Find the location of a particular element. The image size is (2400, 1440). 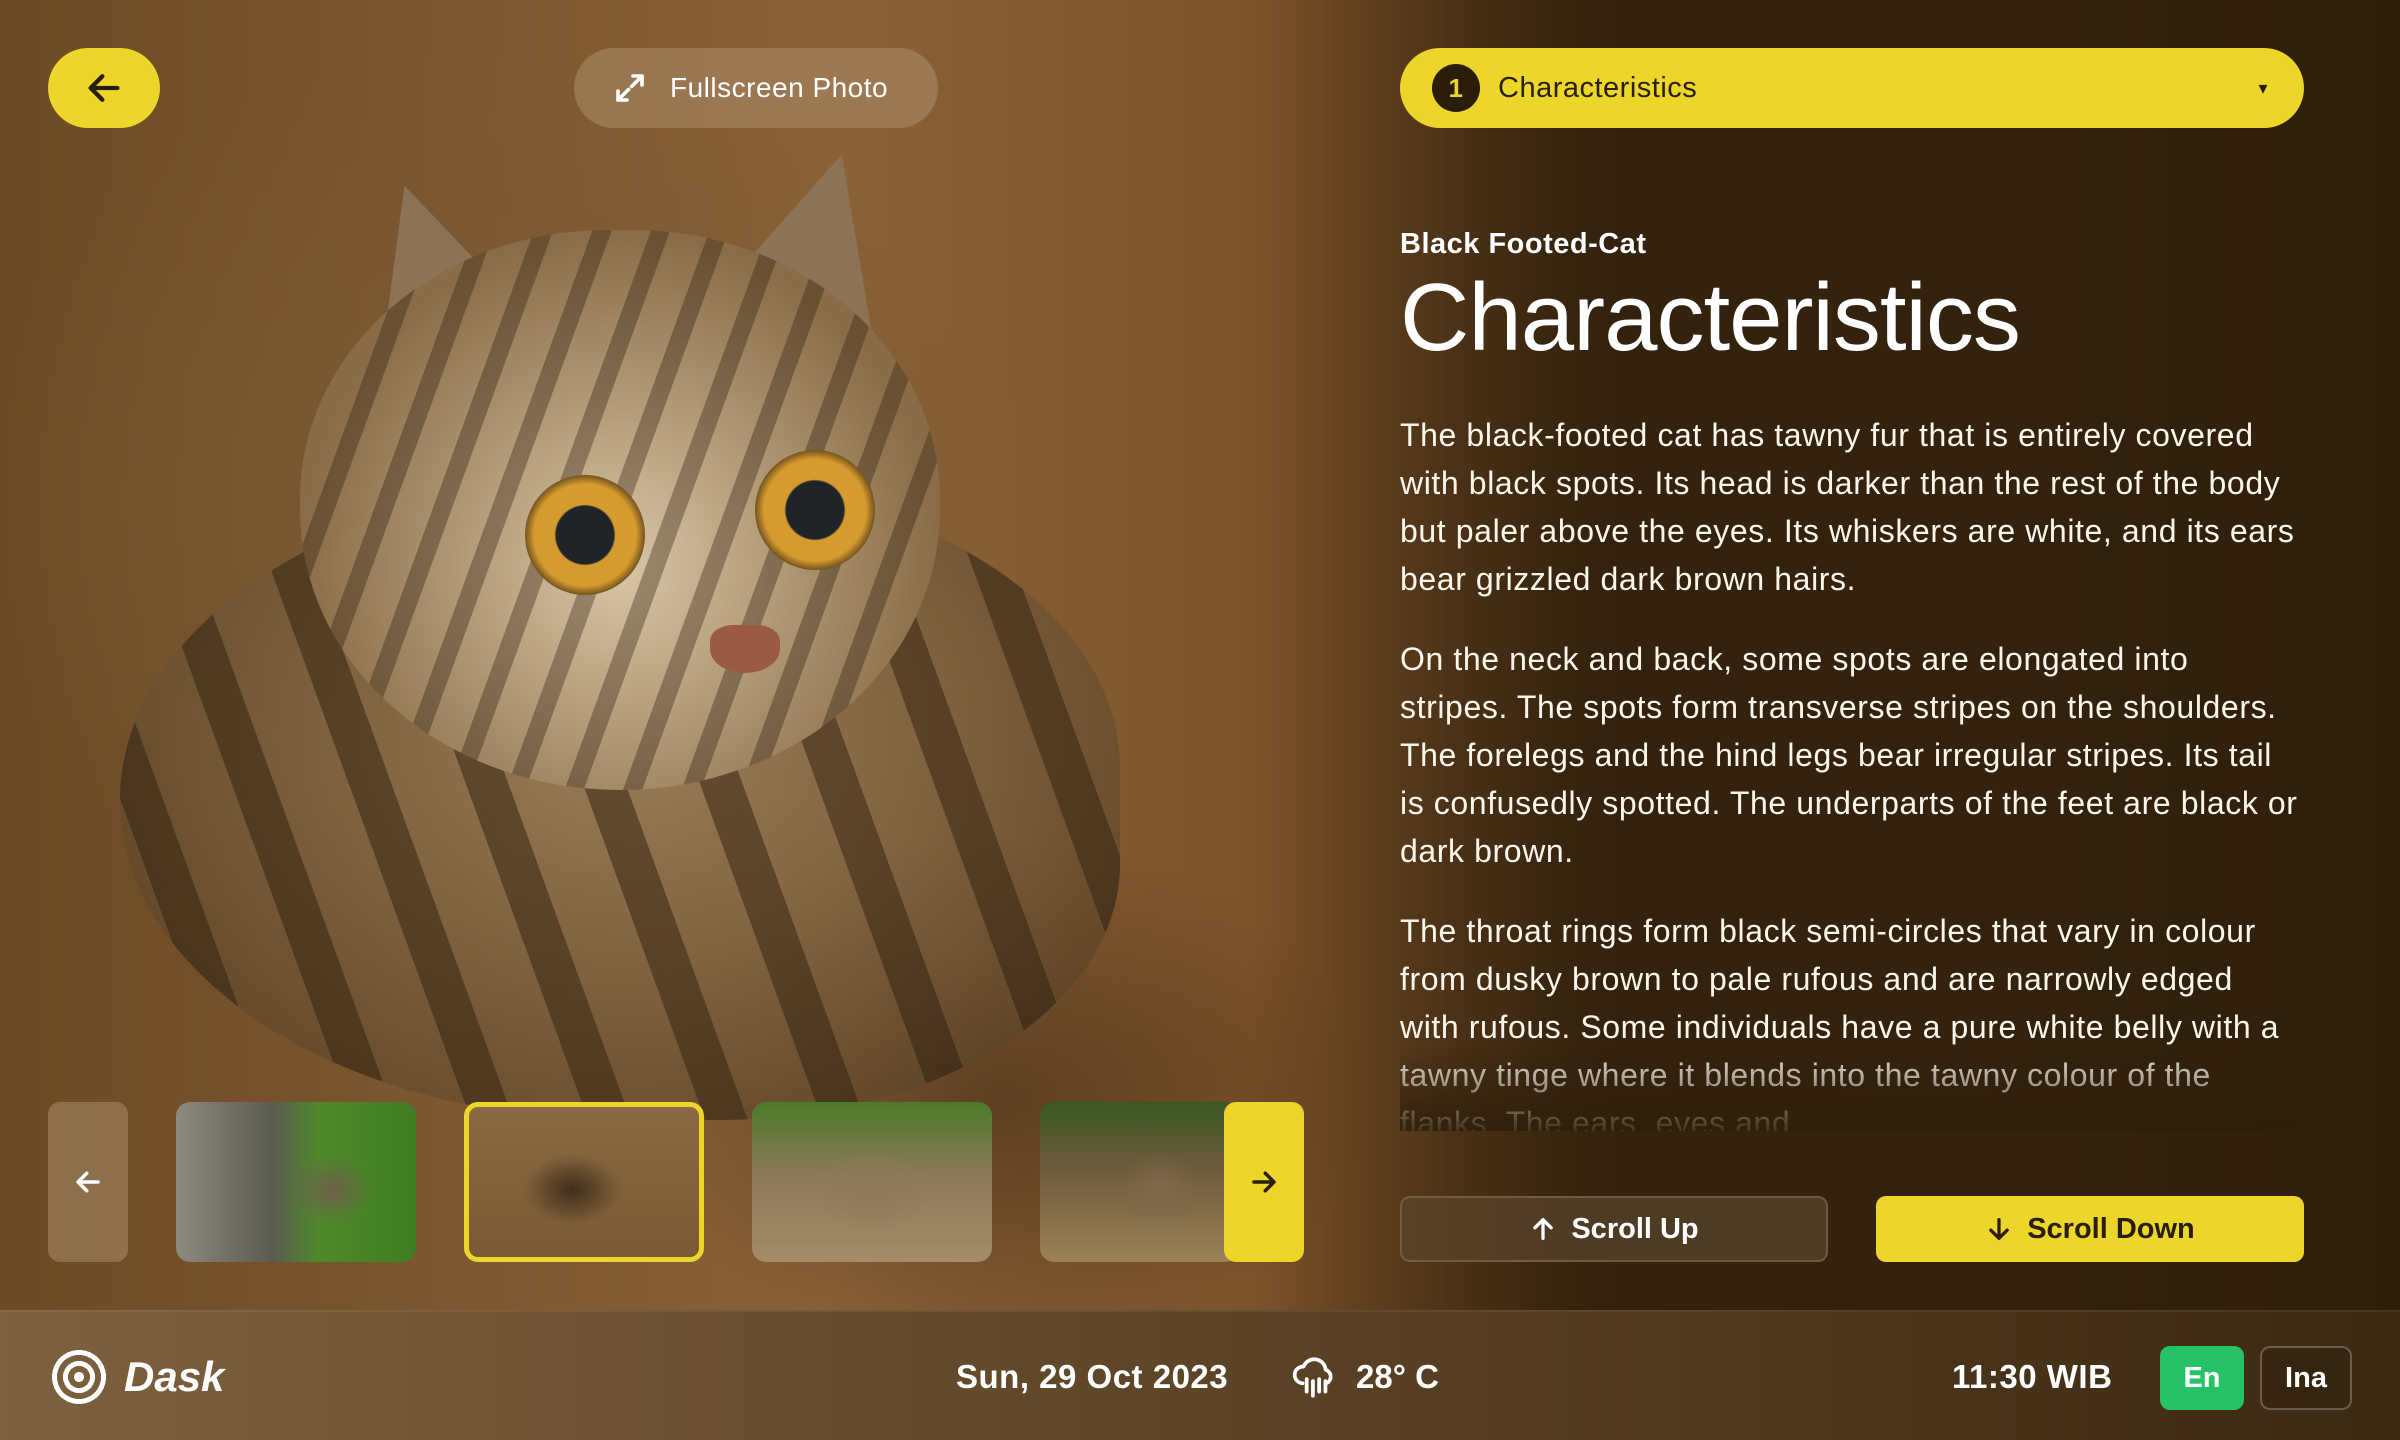

cat-eye-left-shape is located at coordinates (585, 535).